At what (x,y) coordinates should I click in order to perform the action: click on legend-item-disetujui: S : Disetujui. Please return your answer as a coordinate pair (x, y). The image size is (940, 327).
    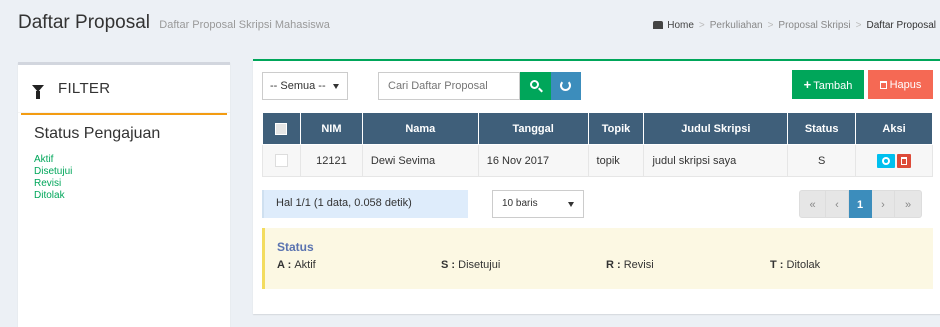
    Looking at the image, I should click on (471, 265).